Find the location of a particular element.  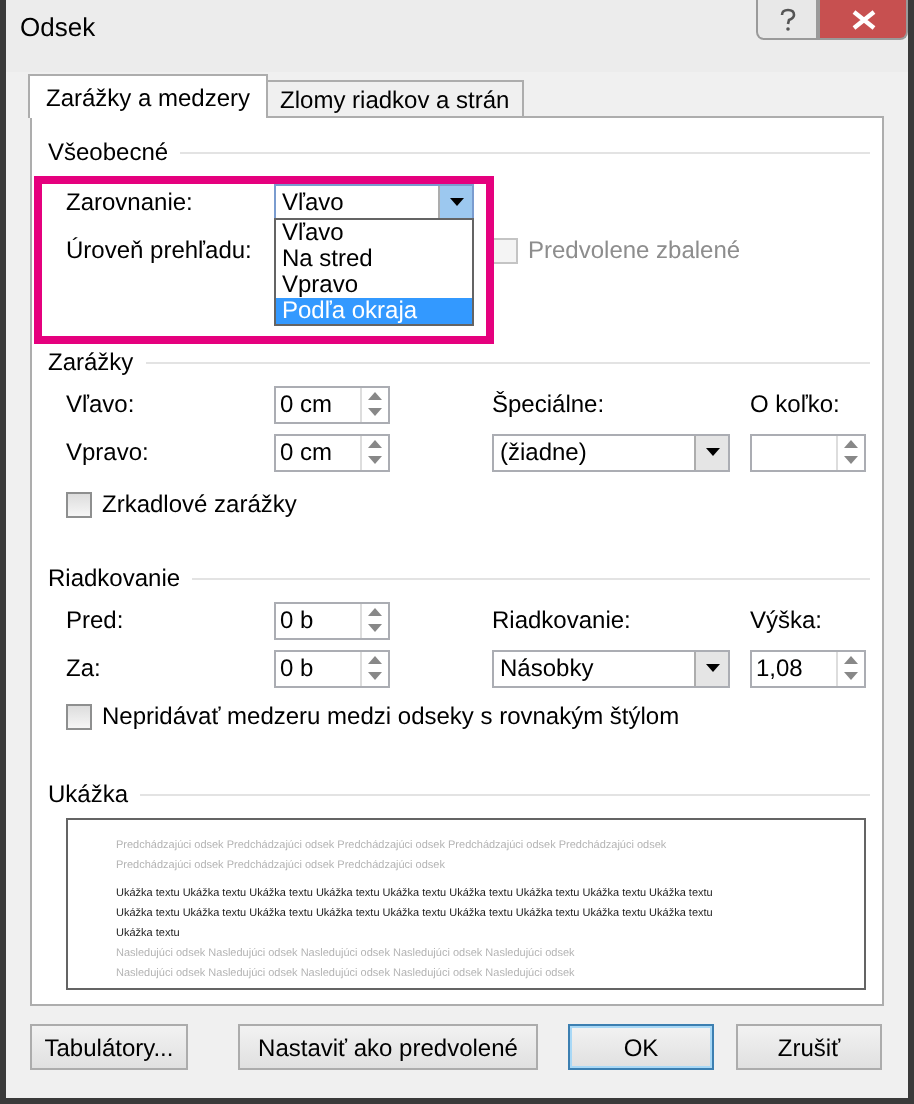

help-button is located at coordinates (787, 20).